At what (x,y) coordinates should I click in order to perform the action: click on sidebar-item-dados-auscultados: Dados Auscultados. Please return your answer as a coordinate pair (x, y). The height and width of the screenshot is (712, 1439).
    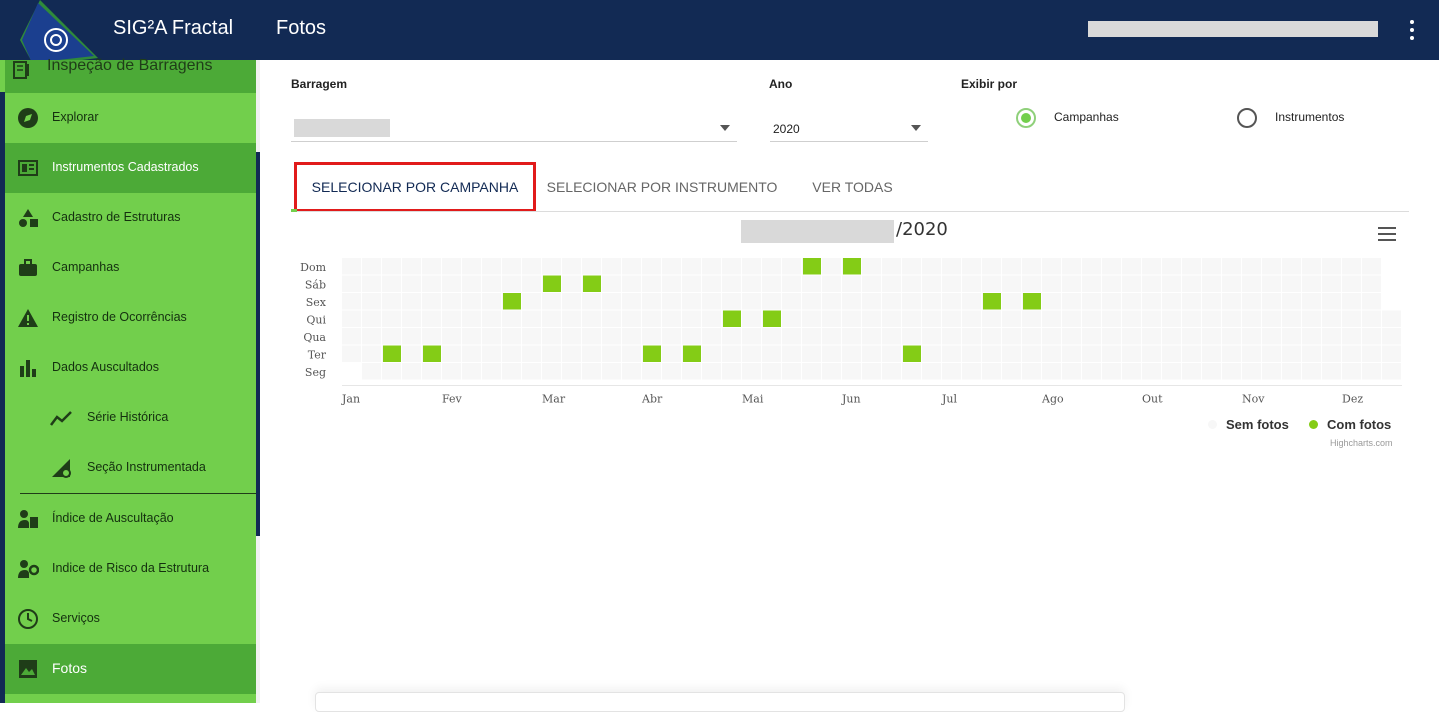
    Looking at the image, I should click on (130, 368).